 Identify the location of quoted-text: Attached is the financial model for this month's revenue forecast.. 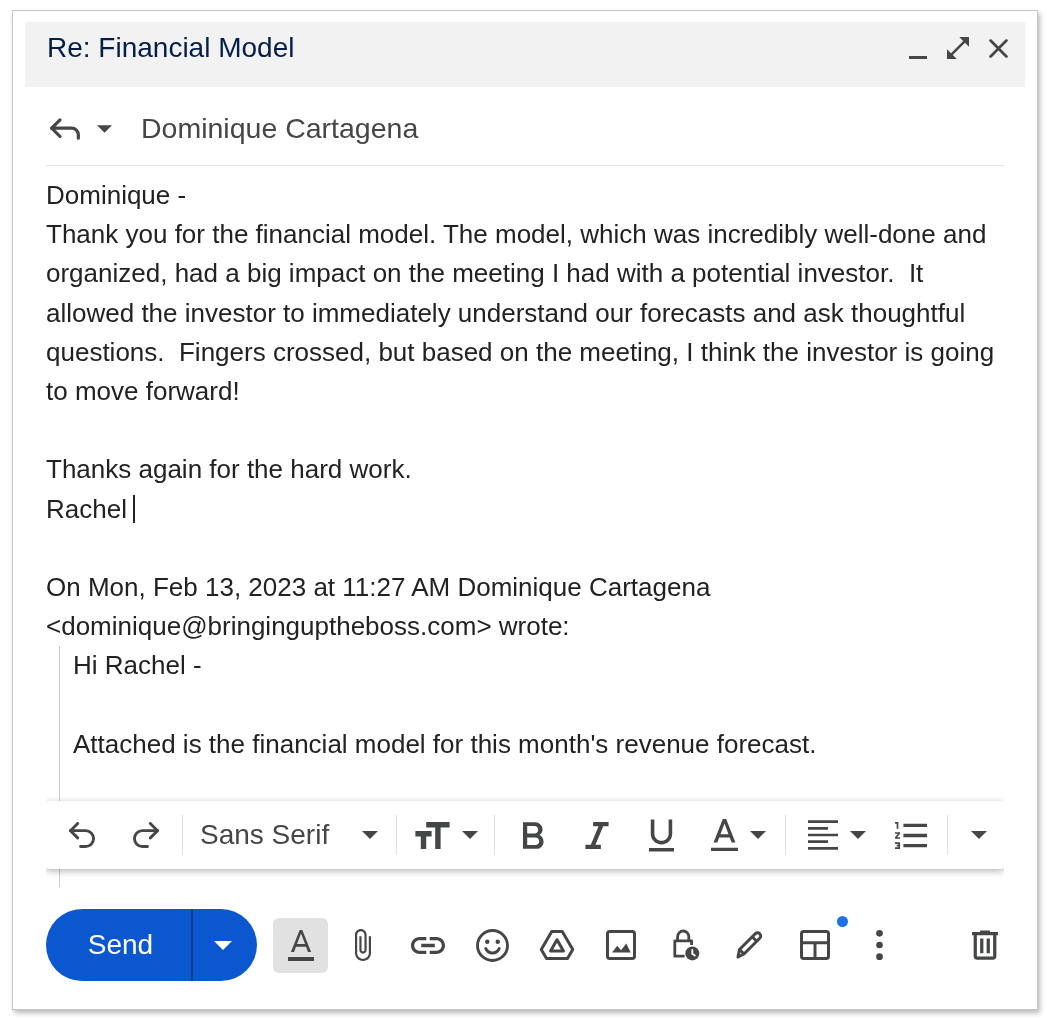
(445, 744).